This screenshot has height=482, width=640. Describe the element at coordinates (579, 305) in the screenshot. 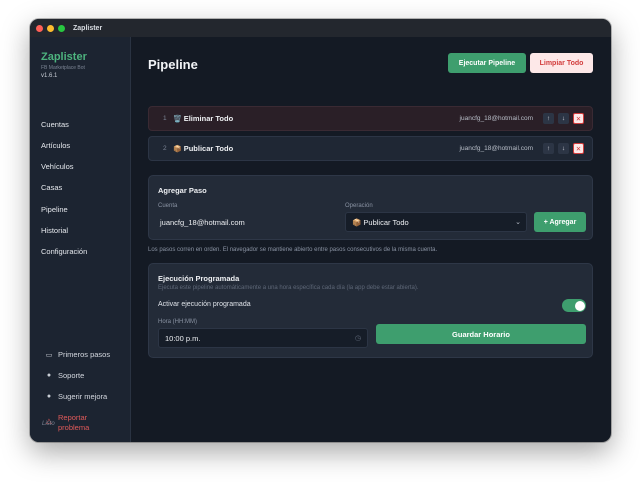

I see `toggle-knob` at that location.